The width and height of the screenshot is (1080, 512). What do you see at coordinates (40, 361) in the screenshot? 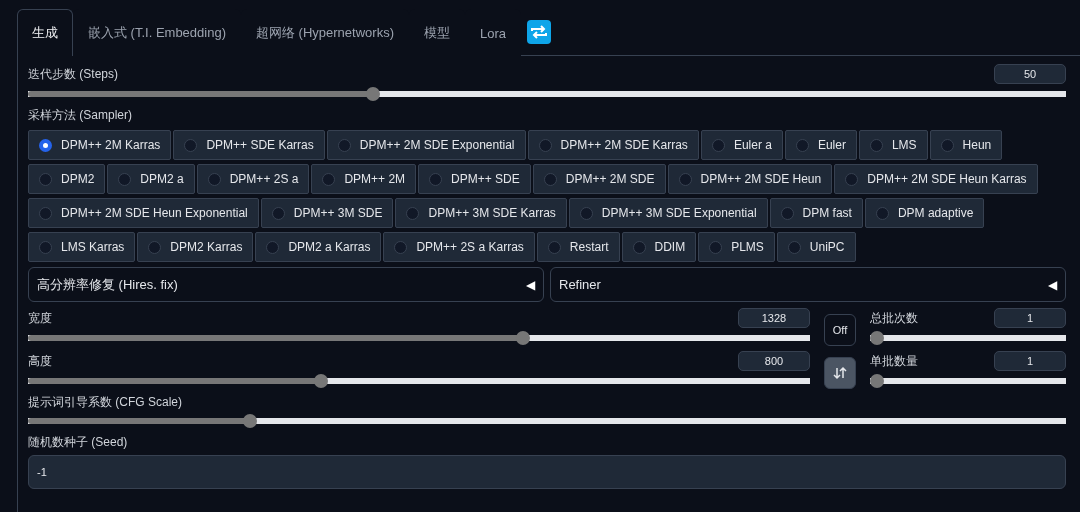
I see `field-label: 高度` at bounding box center [40, 361].